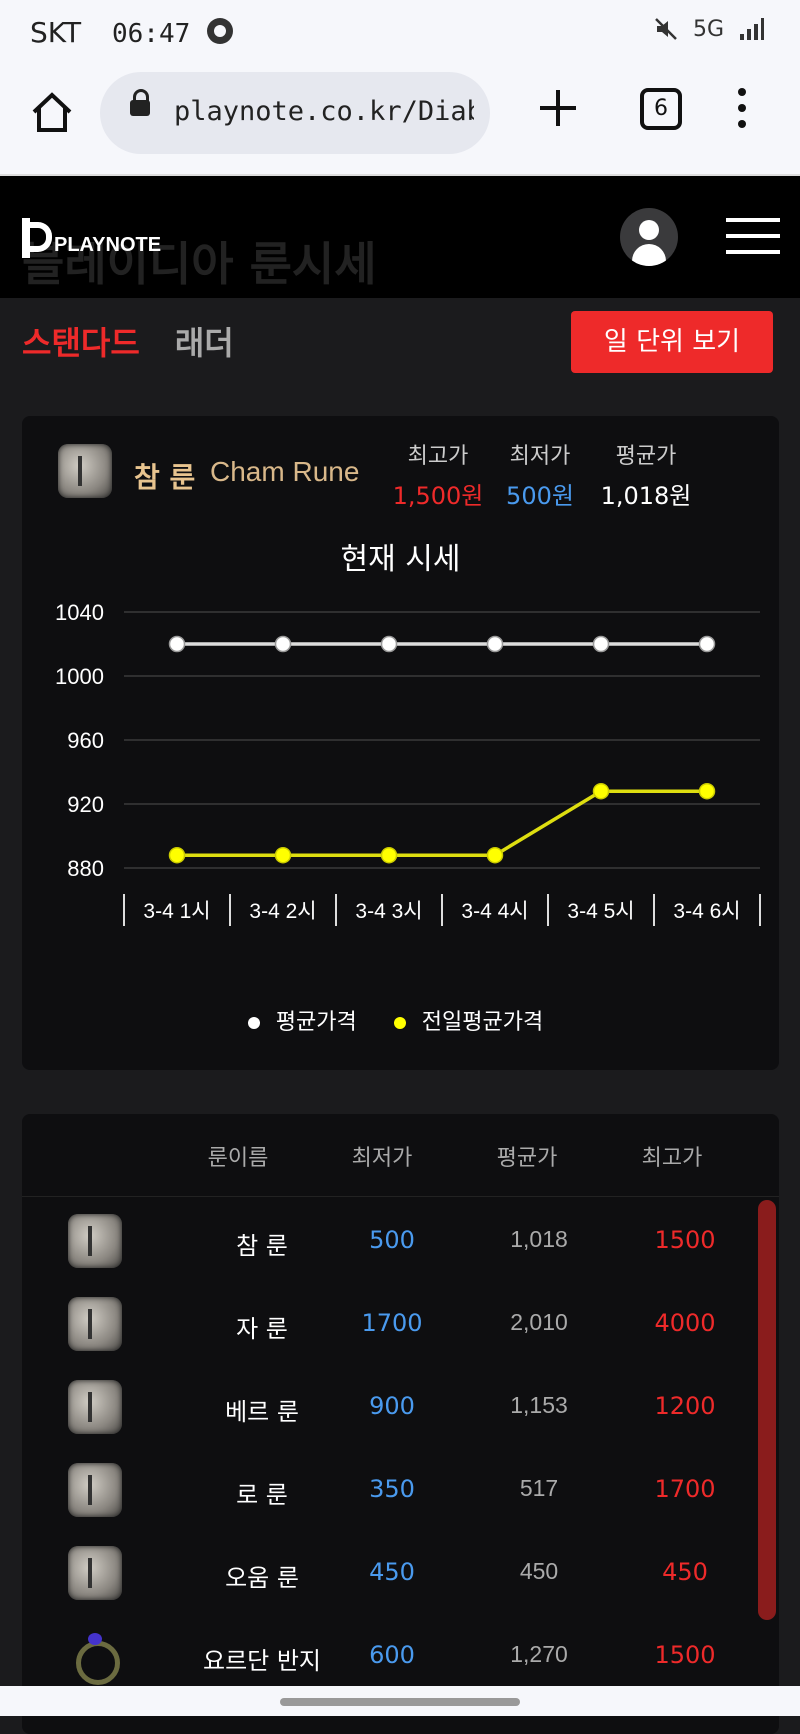 The width and height of the screenshot is (800, 1734). I want to click on carrier-label: SKT, so click(56, 32).